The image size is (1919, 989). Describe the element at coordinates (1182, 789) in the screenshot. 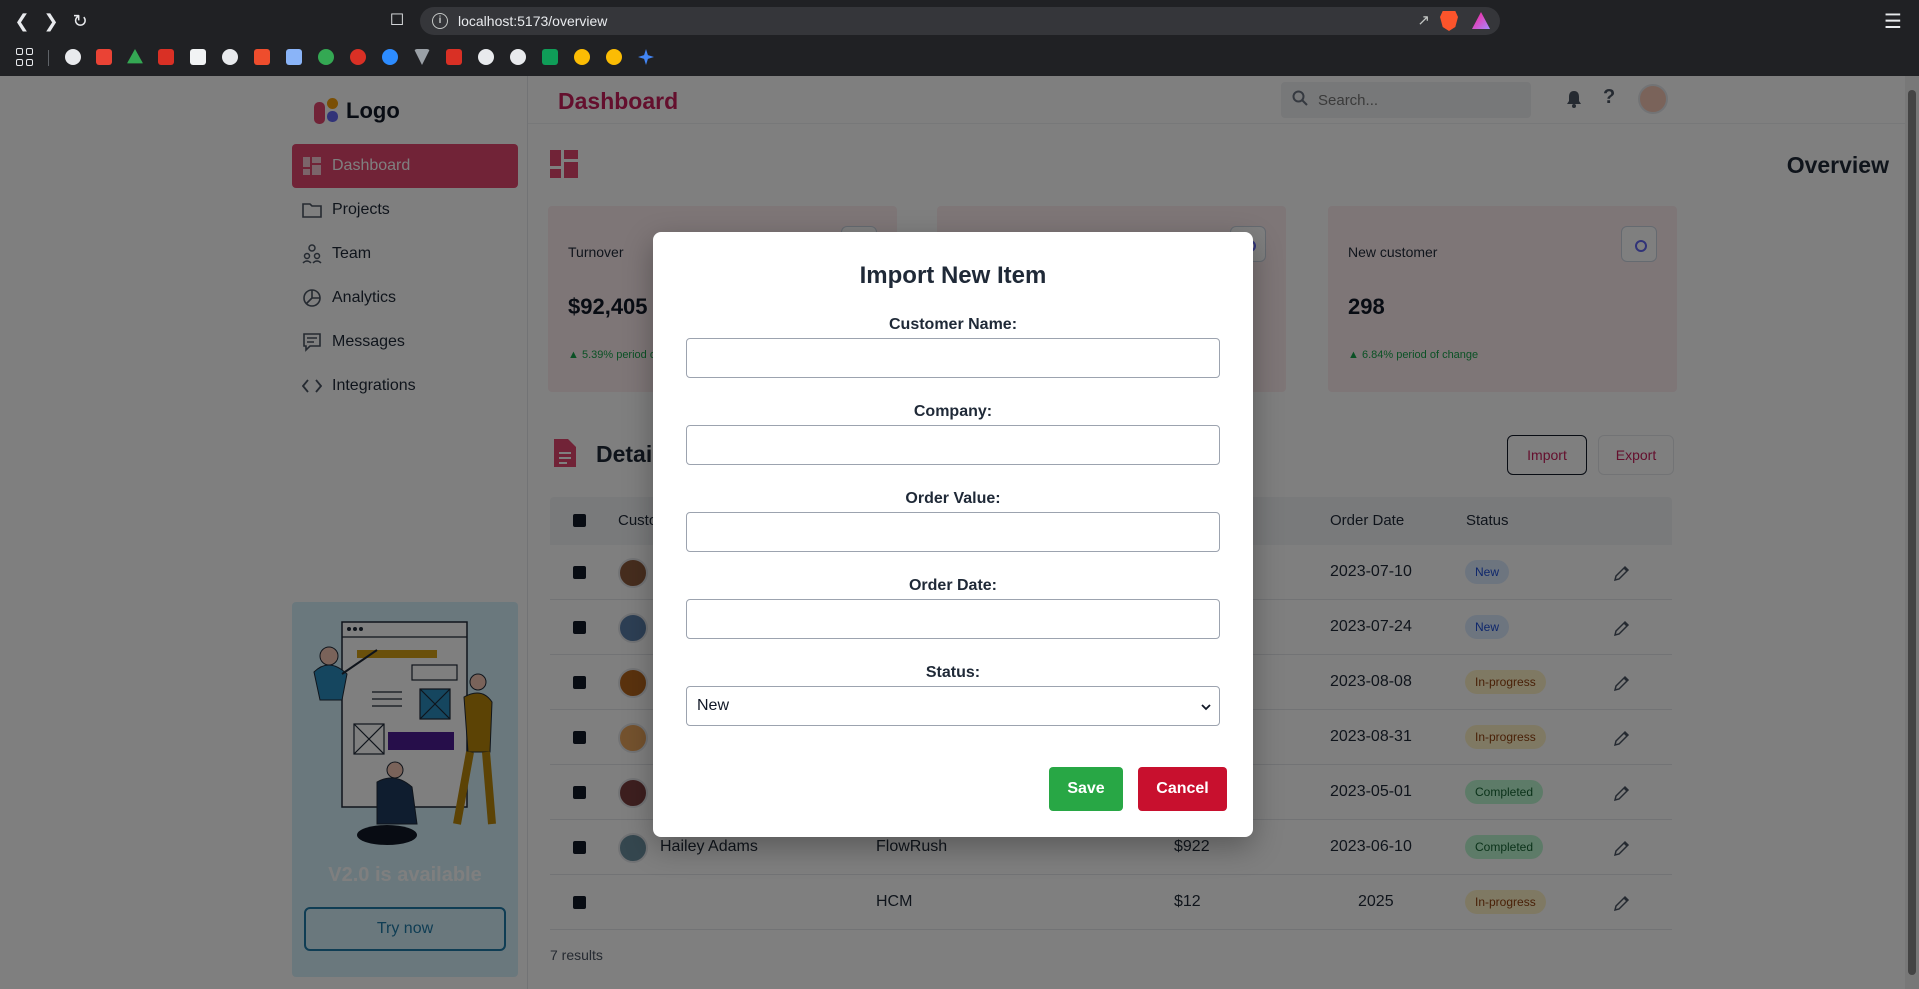

I see `cancel-button: Cancel` at that location.